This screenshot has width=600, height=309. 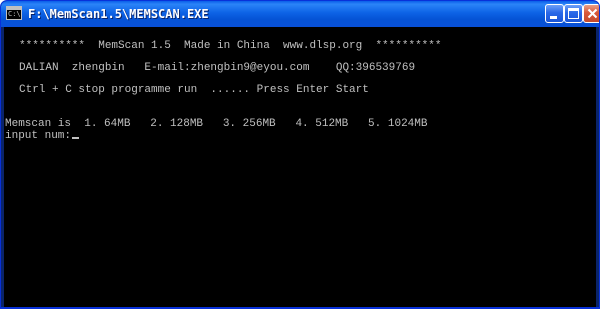 I want to click on close-button, so click(x=591, y=13).